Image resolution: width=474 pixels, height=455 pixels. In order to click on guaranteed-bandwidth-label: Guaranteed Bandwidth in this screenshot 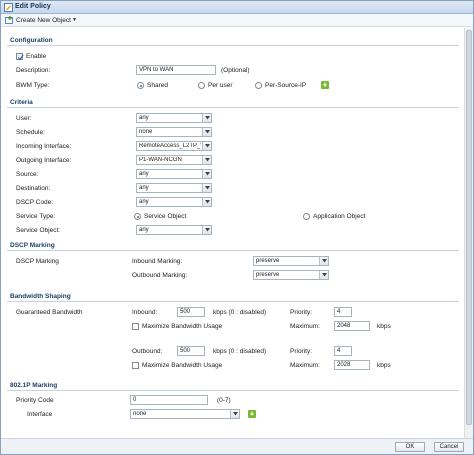, I will do `click(49, 312)`.